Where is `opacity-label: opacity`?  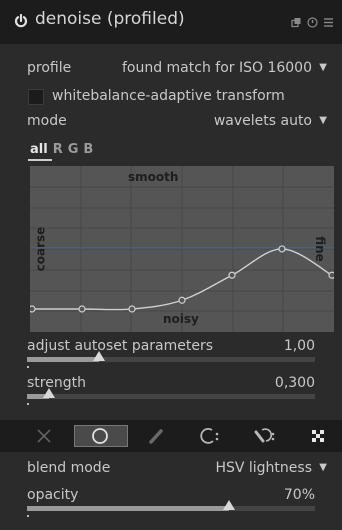 opacity-label: opacity is located at coordinates (53, 495).